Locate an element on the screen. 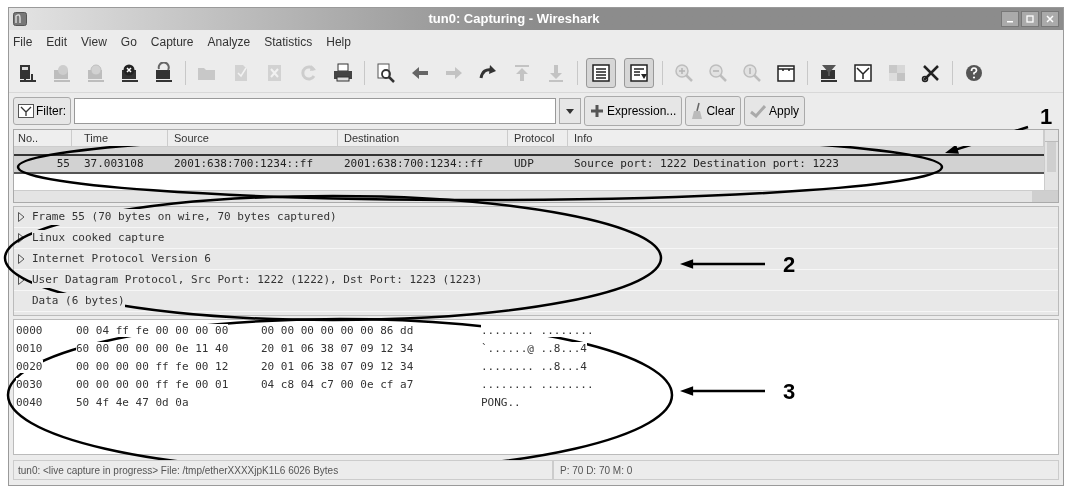 The image size is (1072, 486). packet-row is located at coordinates (529, 151).